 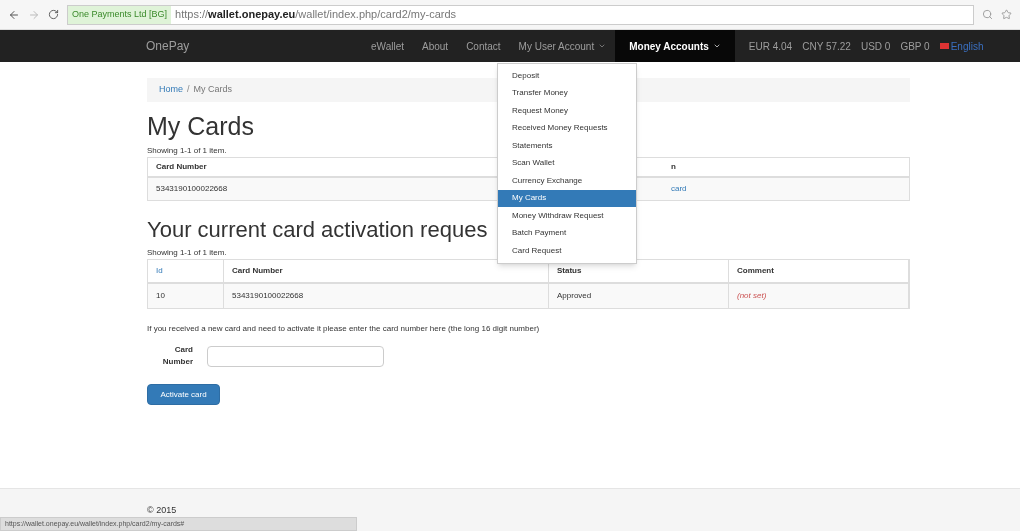 What do you see at coordinates (387, 46) in the screenshot?
I see `nav-link: eWallet` at bounding box center [387, 46].